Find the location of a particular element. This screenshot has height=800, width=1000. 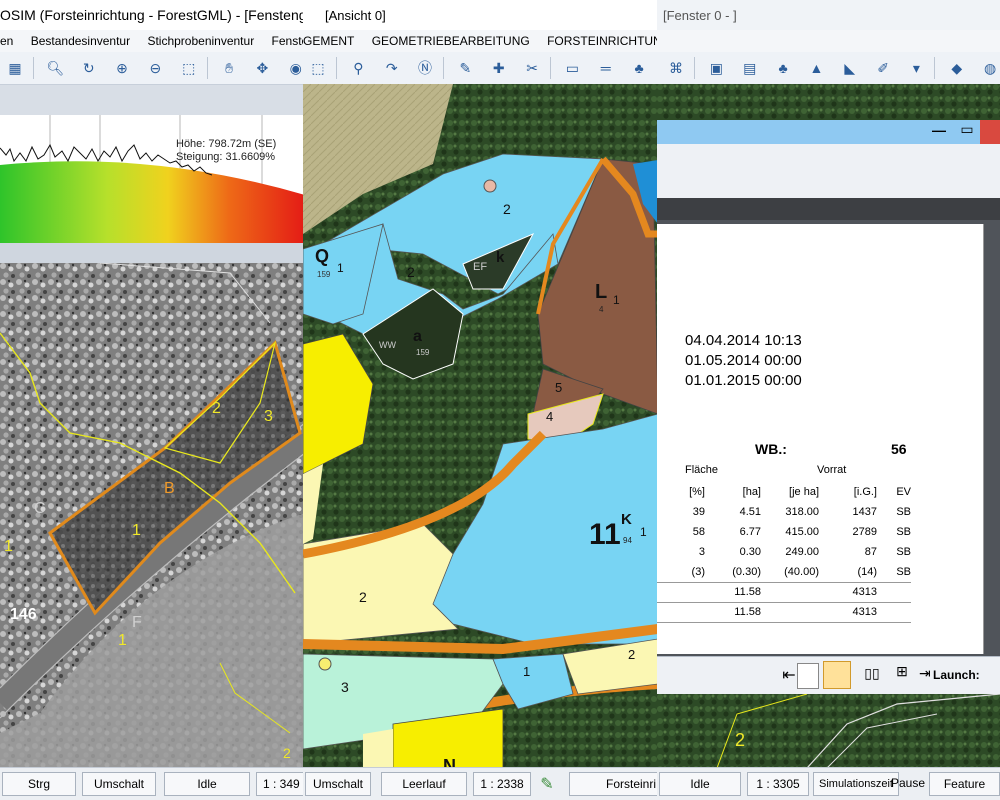

column-group-flaeche: Fläche is located at coordinates (702, 470).